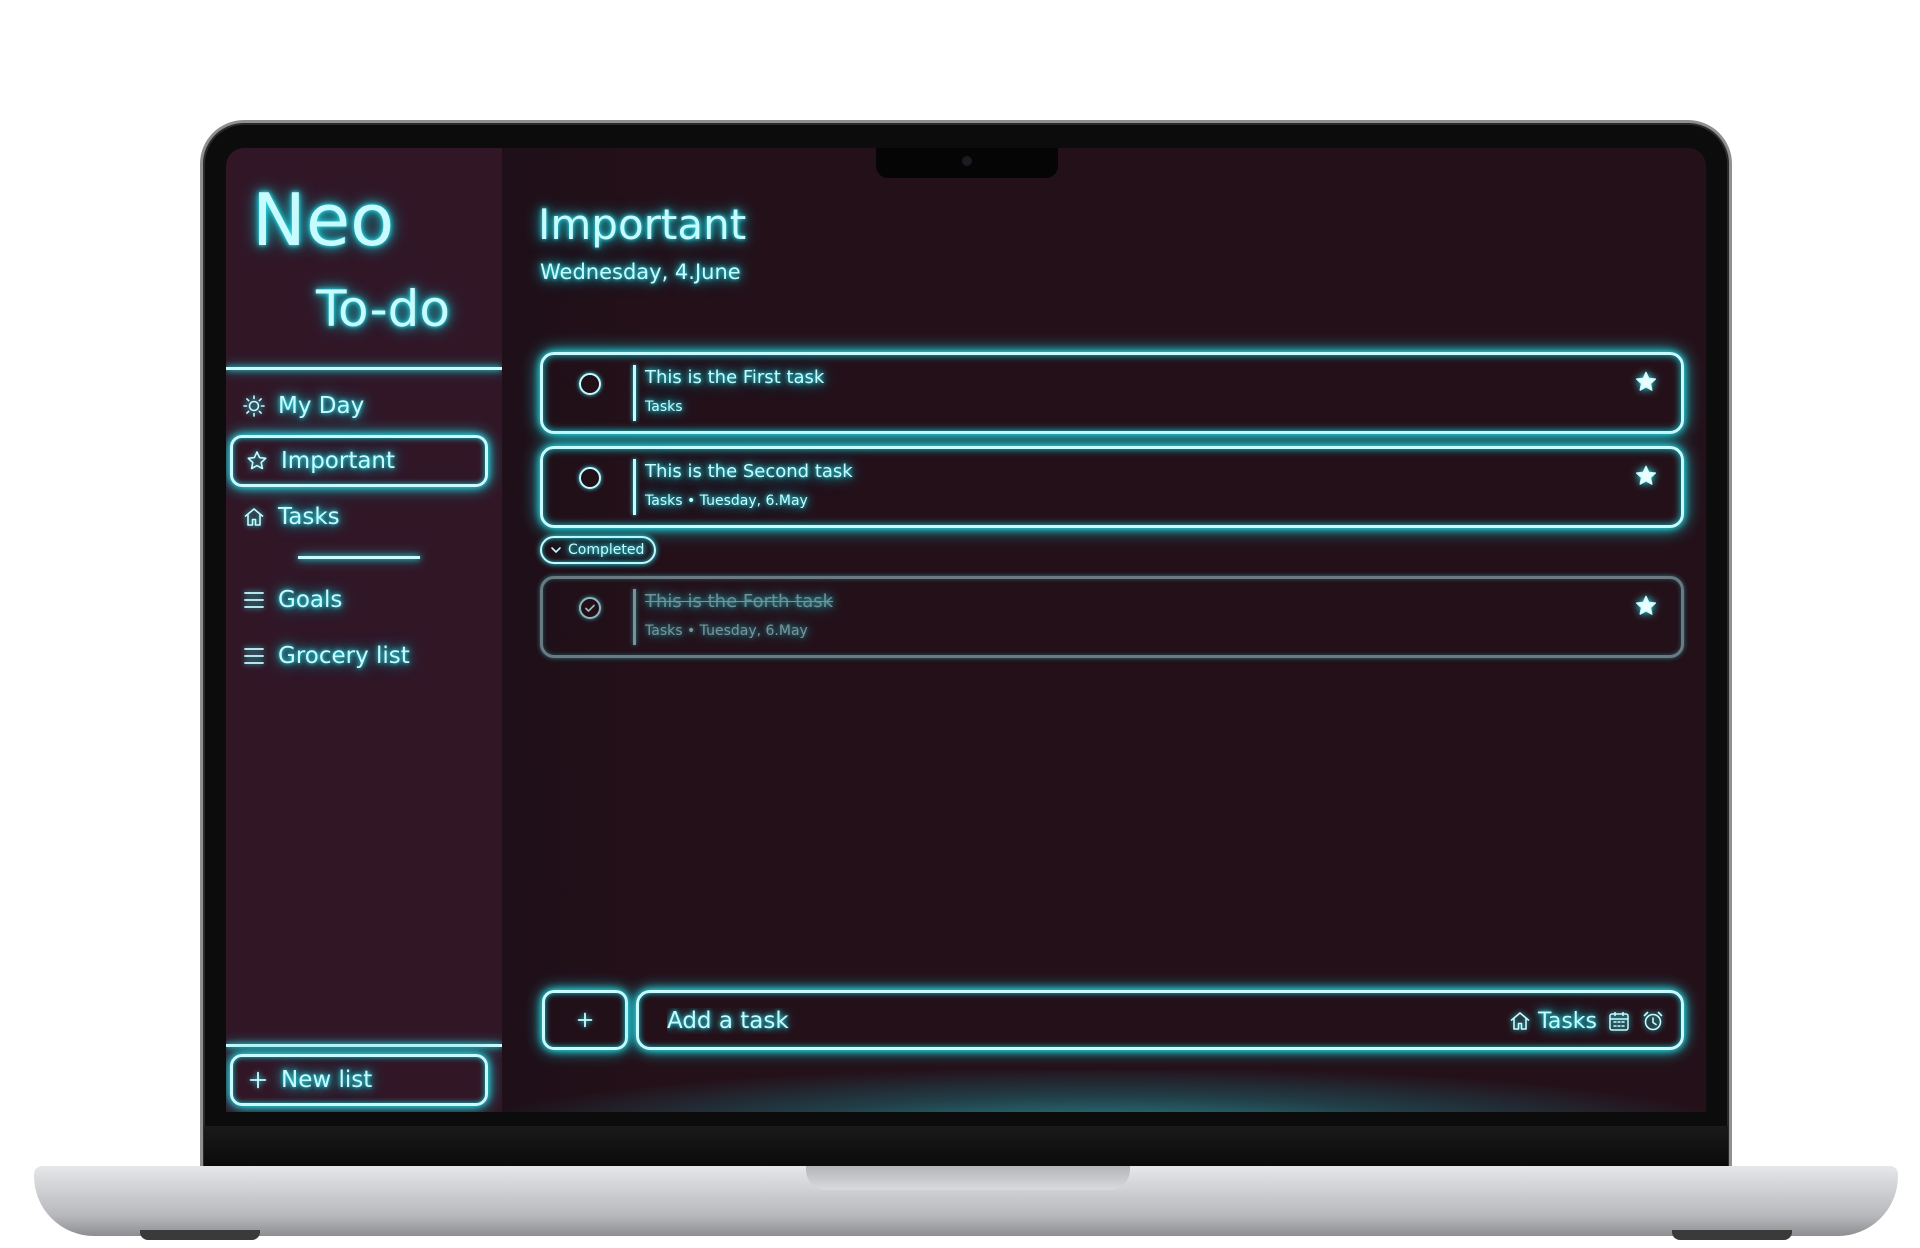 The width and height of the screenshot is (1920, 1248). What do you see at coordinates (310, 600) in the screenshot?
I see `sidebar-item-label: Goals` at bounding box center [310, 600].